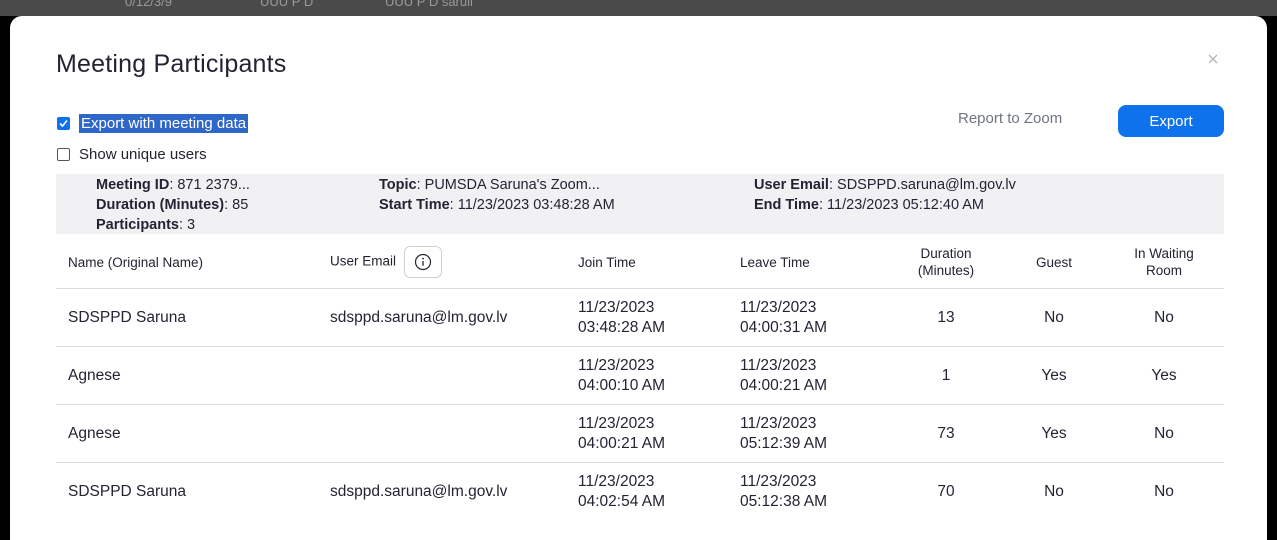 The width and height of the screenshot is (1277, 540). What do you see at coordinates (1171, 121) in the screenshot?
I see `export-button: Export` at bounding box center [1171, 121].